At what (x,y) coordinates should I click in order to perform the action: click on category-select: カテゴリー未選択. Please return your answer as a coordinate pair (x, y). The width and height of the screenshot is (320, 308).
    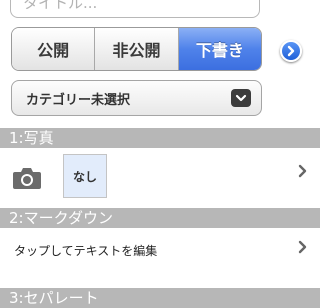
    Looking at the image, I should click on (136, 98).